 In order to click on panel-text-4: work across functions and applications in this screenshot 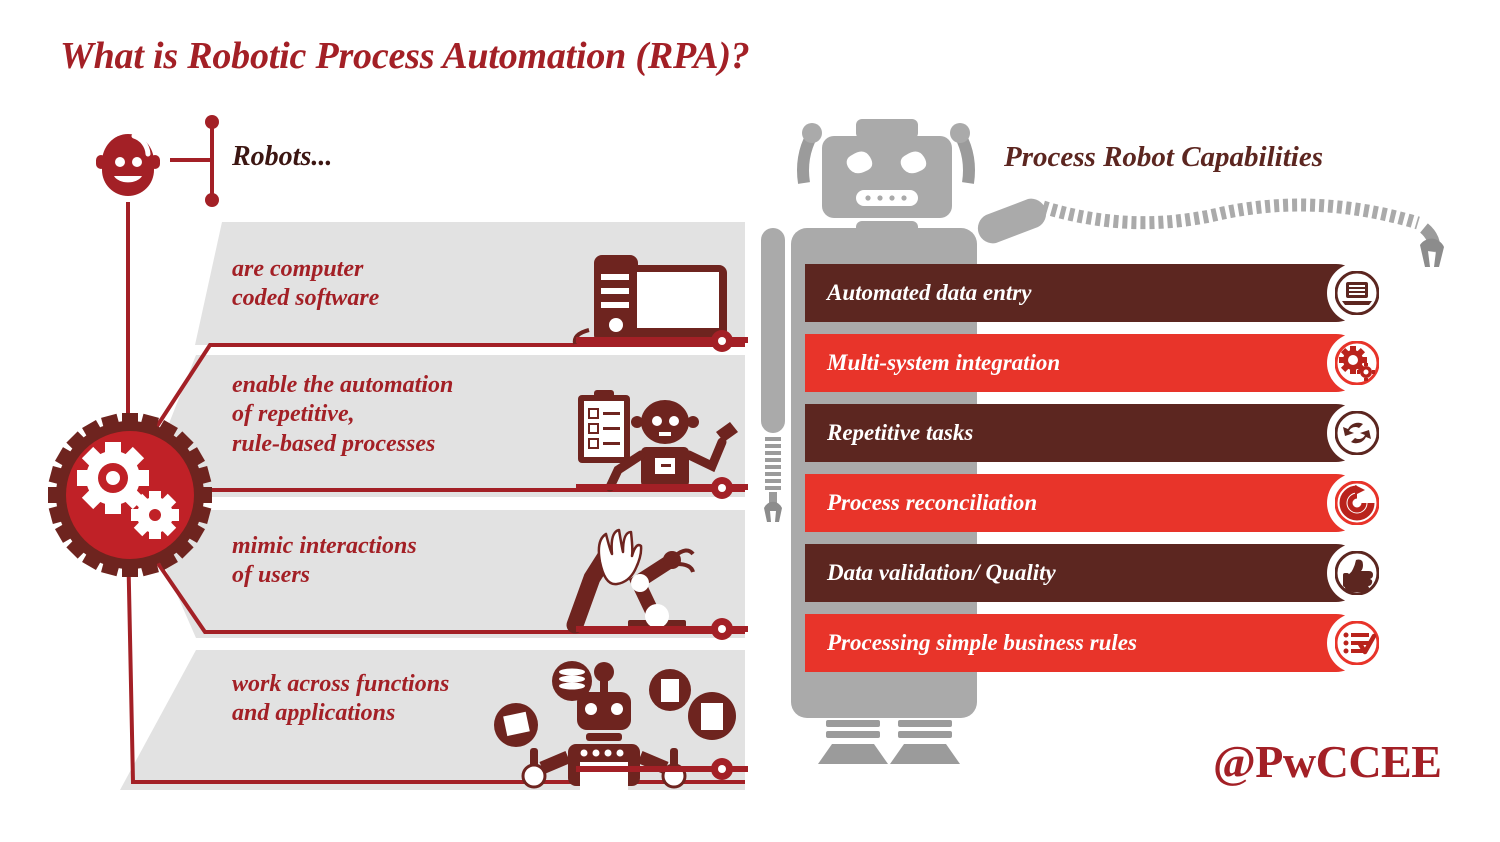, I will do `click(340, 699)`.